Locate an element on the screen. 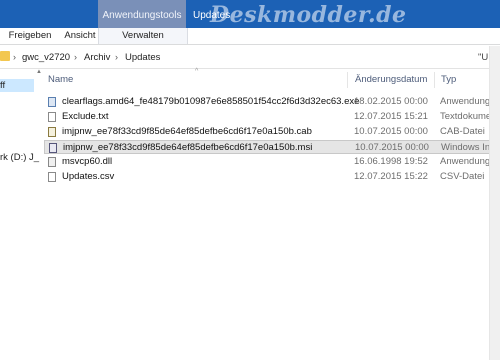 The image size is (500, 360). file-date: 18.02.2015 00:00 is located at coordinates (391, 101).